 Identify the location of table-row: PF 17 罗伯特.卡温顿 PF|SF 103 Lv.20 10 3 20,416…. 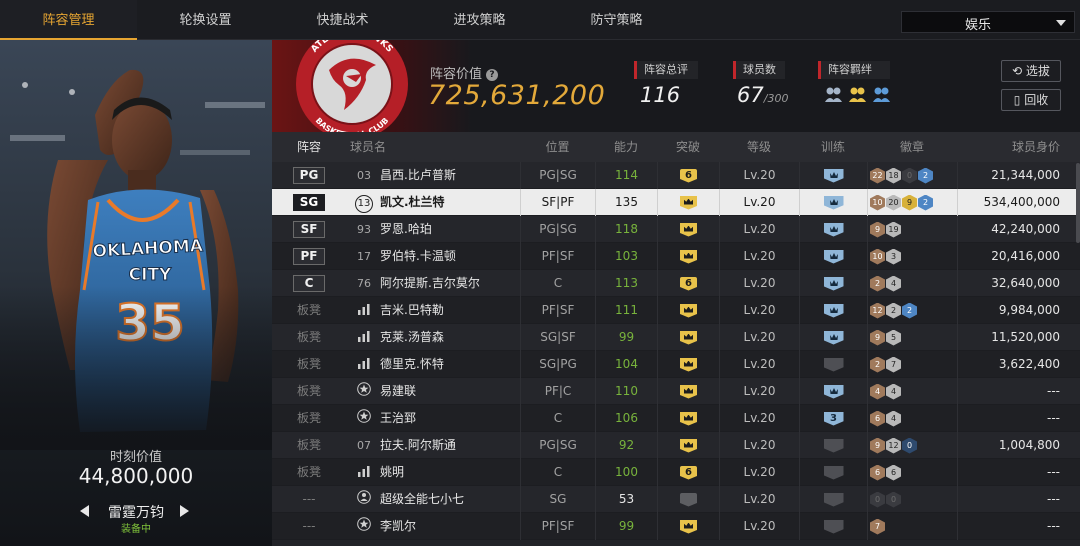
(676, 256).